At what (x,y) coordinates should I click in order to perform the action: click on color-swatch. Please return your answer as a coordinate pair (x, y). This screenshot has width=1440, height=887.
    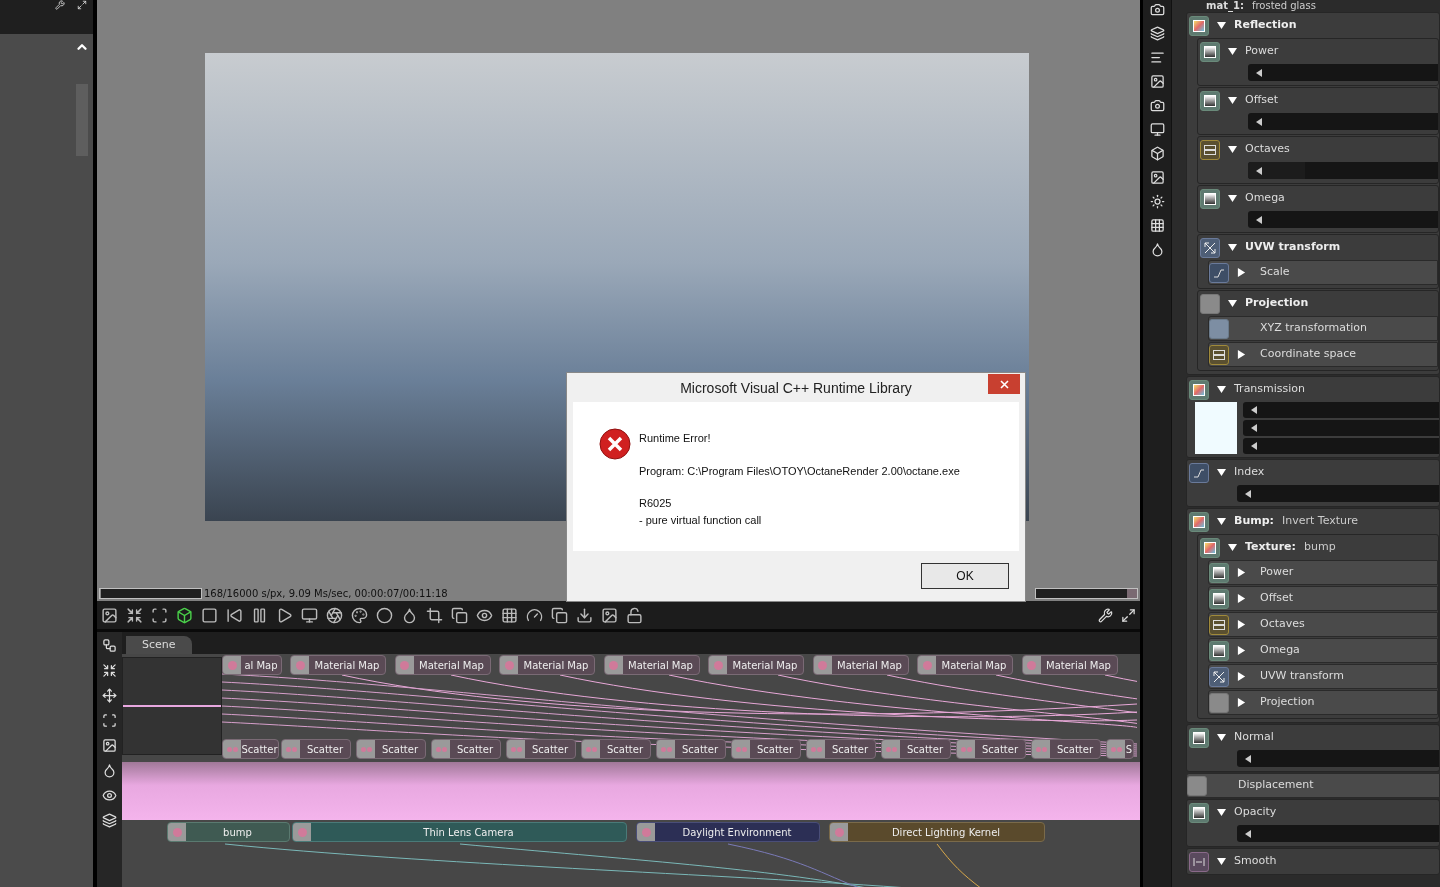
    Looking at the image, I should click on (1216, 428).